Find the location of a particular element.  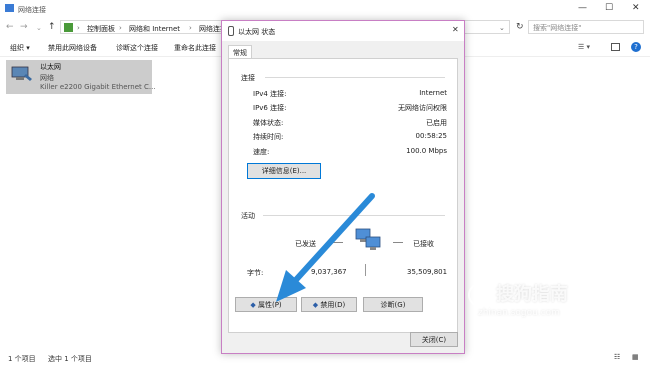

arrow-shaft is located at coordinates (333, 239).